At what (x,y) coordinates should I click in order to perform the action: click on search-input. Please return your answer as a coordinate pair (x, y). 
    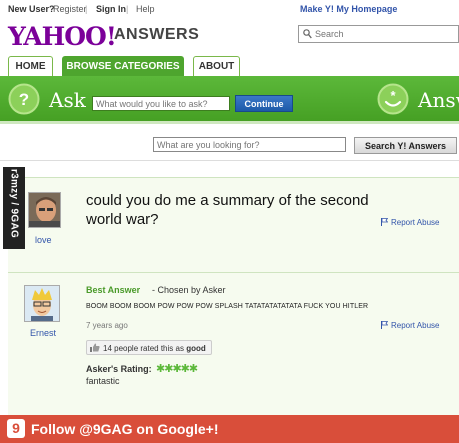
    Looking at the image, I should click on (385, 34).